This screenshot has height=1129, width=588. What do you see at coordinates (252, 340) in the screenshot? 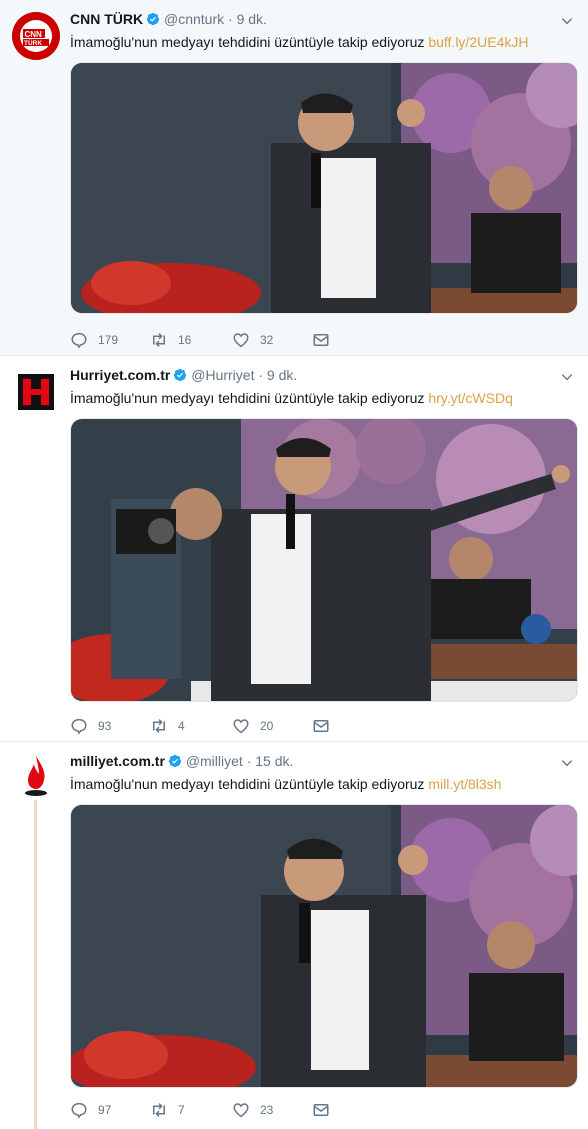
I see `like-button: 32` at bounding box center [252, 340].